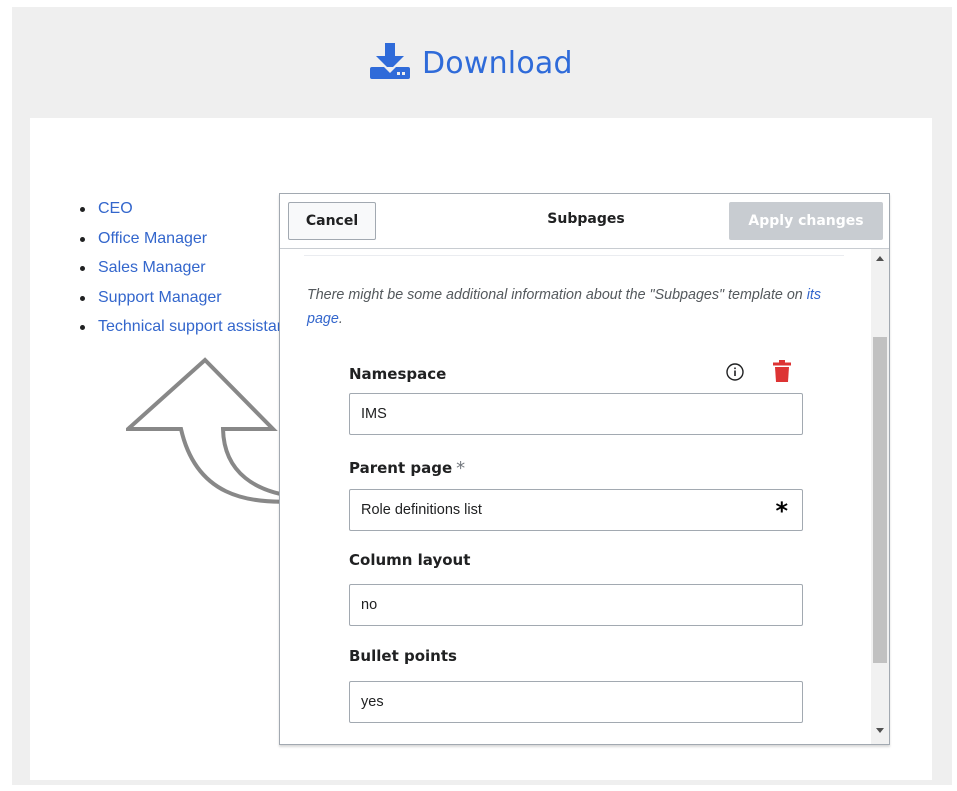 The height and width of the screenshot is (791, 957). I want to click on bullet-points-value: yes, so click(372, 702).